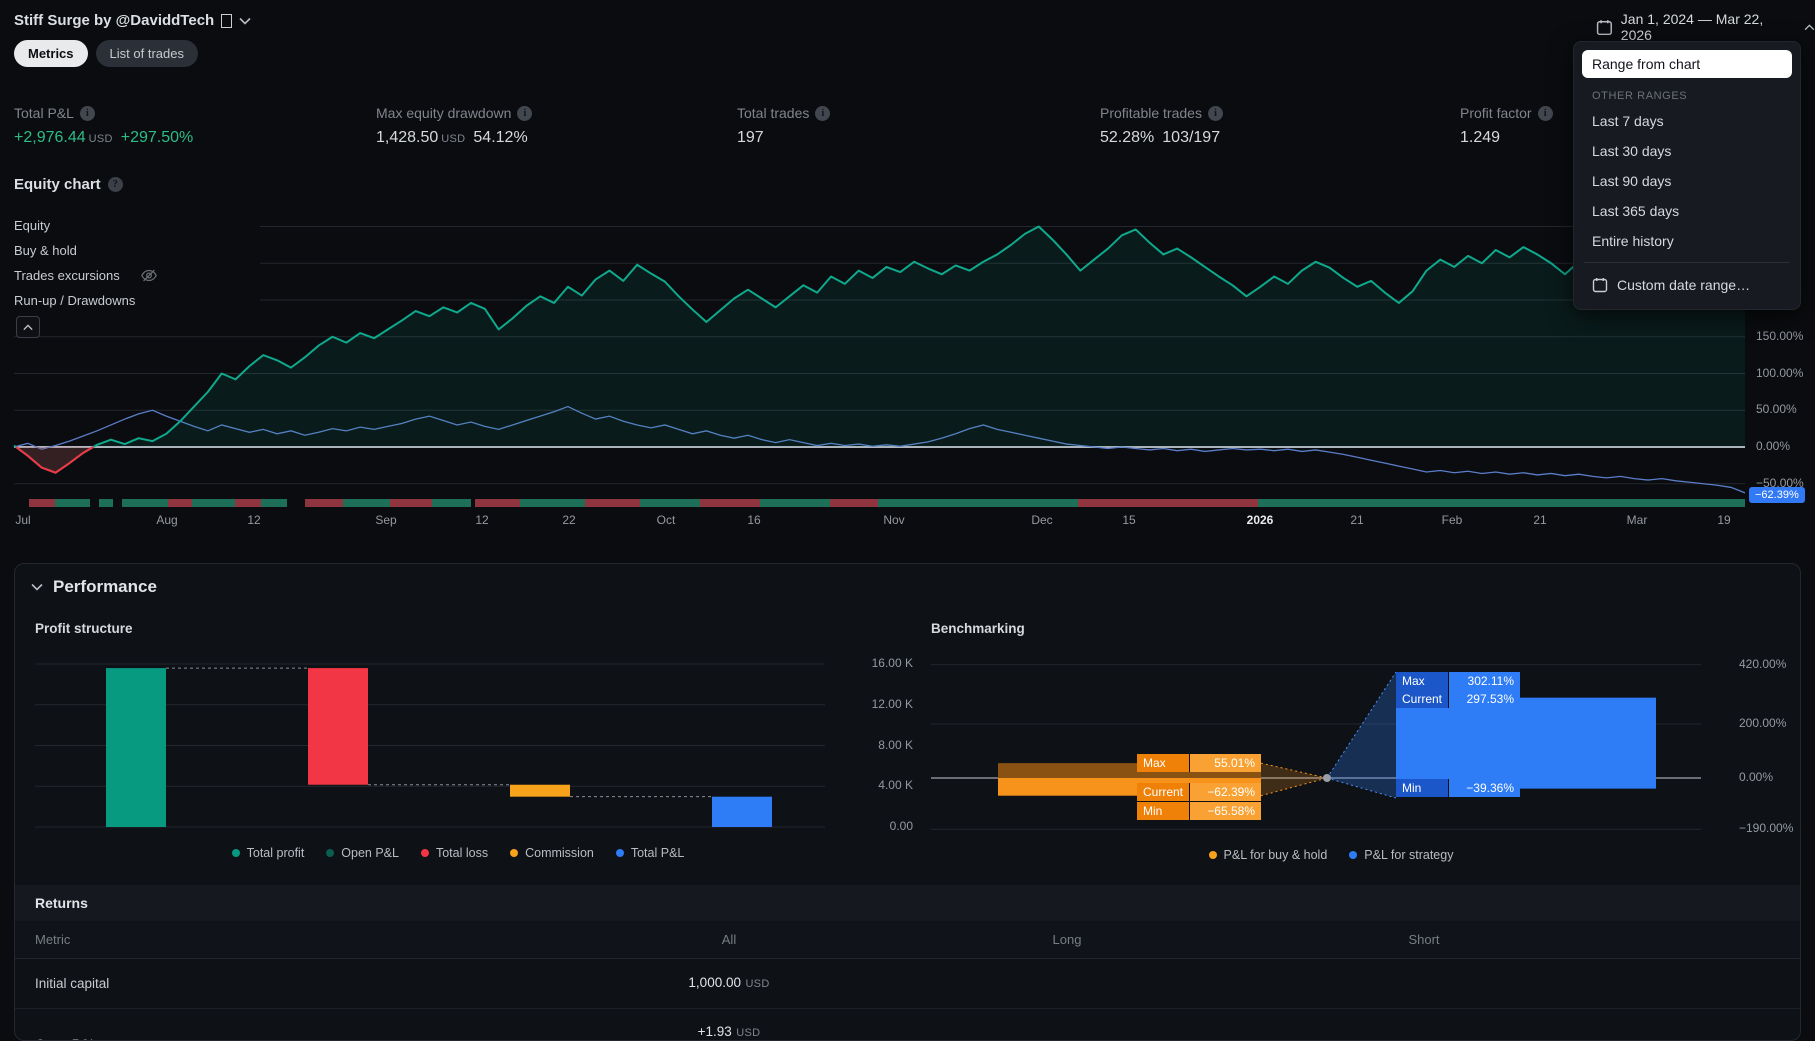 The image size is (1815, 1041). What do you see at coordinates (1424, 939) in the screenshot?
I see `column-short: Short` at bounding box center [1424, 939].